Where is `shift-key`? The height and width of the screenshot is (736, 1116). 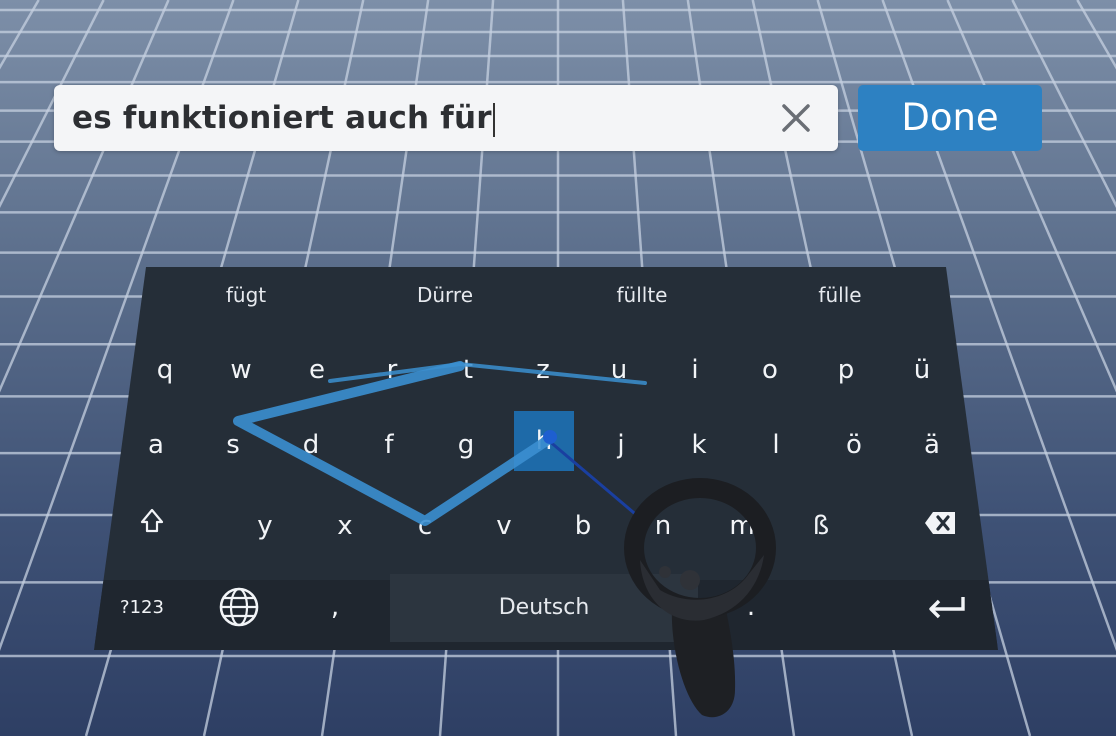 shift-key is located at coordinates (152, 522).